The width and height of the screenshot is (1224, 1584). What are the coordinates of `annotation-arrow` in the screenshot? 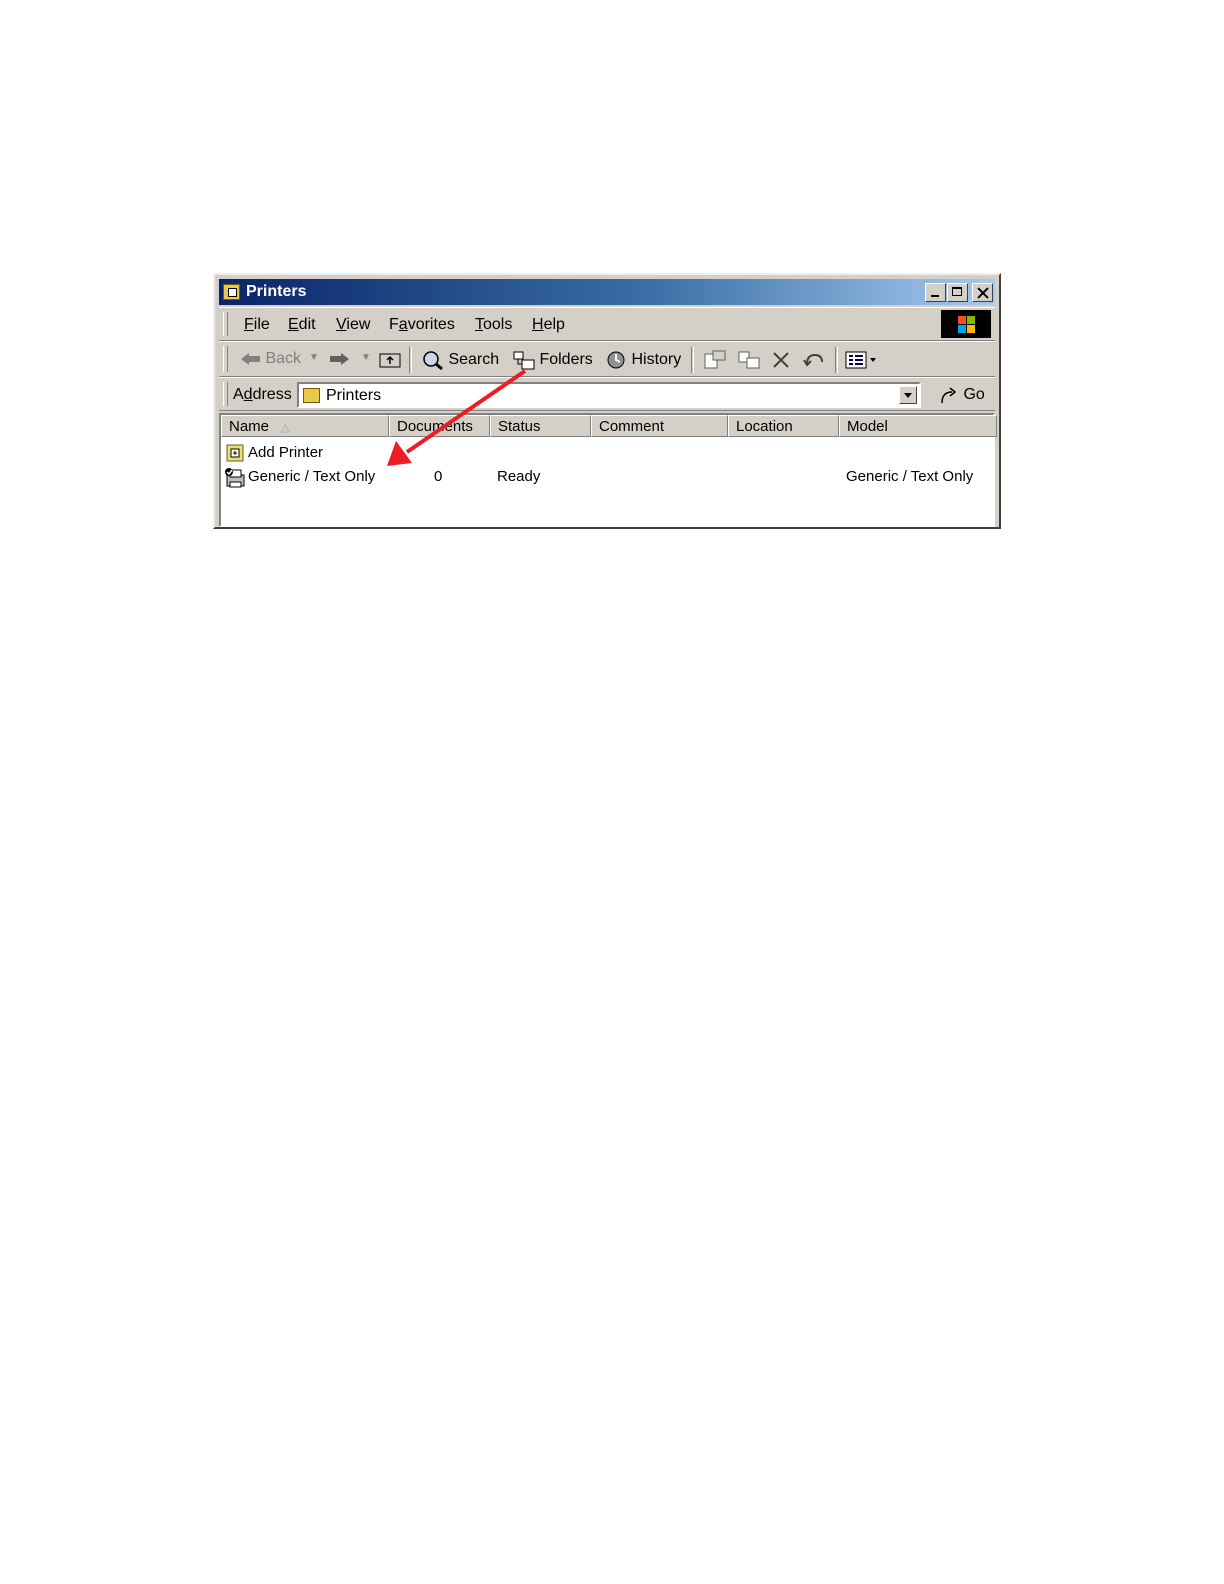 It's located at (457, 417).